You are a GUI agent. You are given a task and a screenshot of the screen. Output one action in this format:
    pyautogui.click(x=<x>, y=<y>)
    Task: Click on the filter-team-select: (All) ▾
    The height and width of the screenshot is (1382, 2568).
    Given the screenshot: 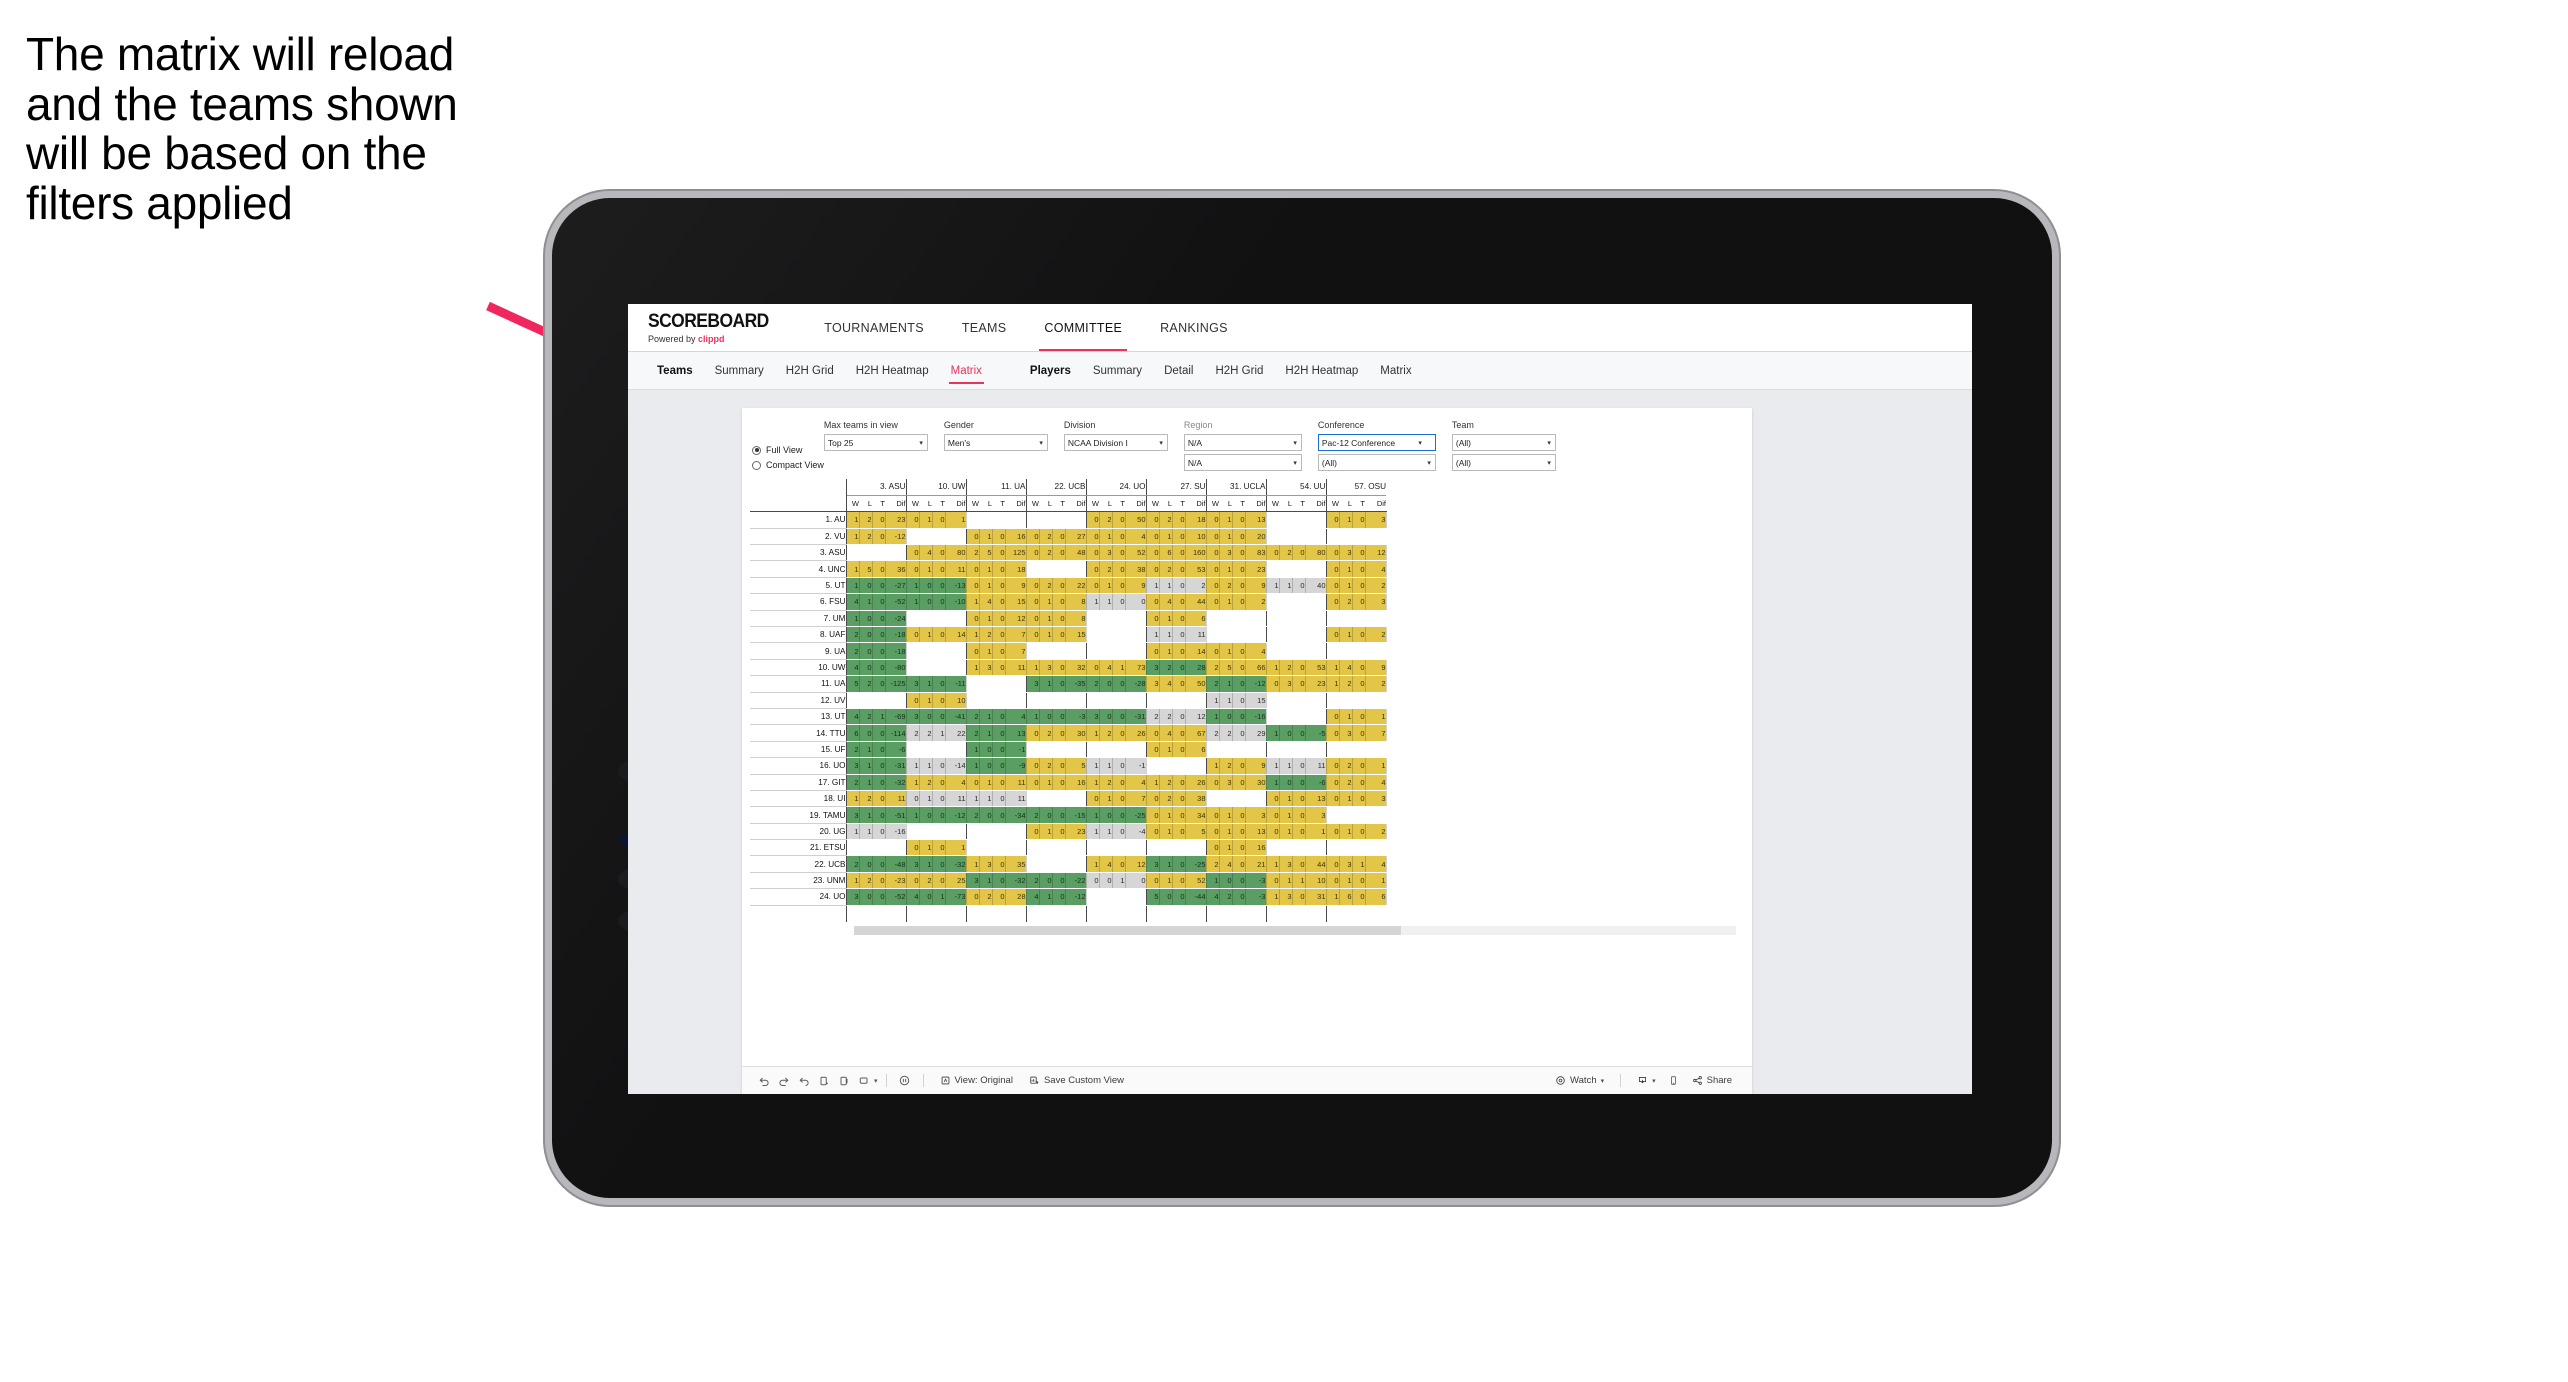 What is the action you would take?
    pyautogui.click(x=1503, y=442)
    